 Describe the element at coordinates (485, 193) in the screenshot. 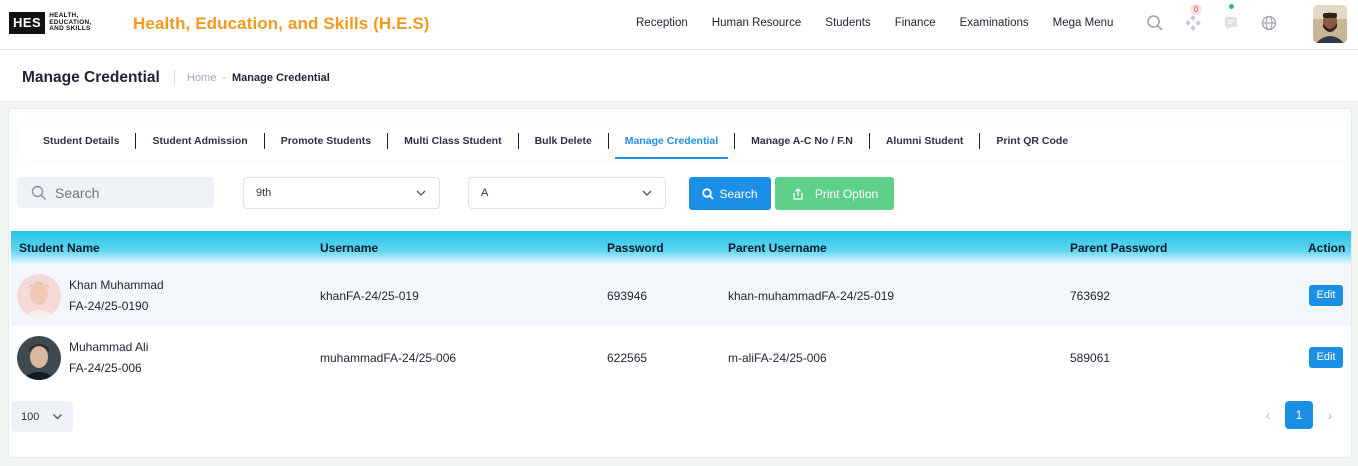

I see `section-select-value: A` at that location.